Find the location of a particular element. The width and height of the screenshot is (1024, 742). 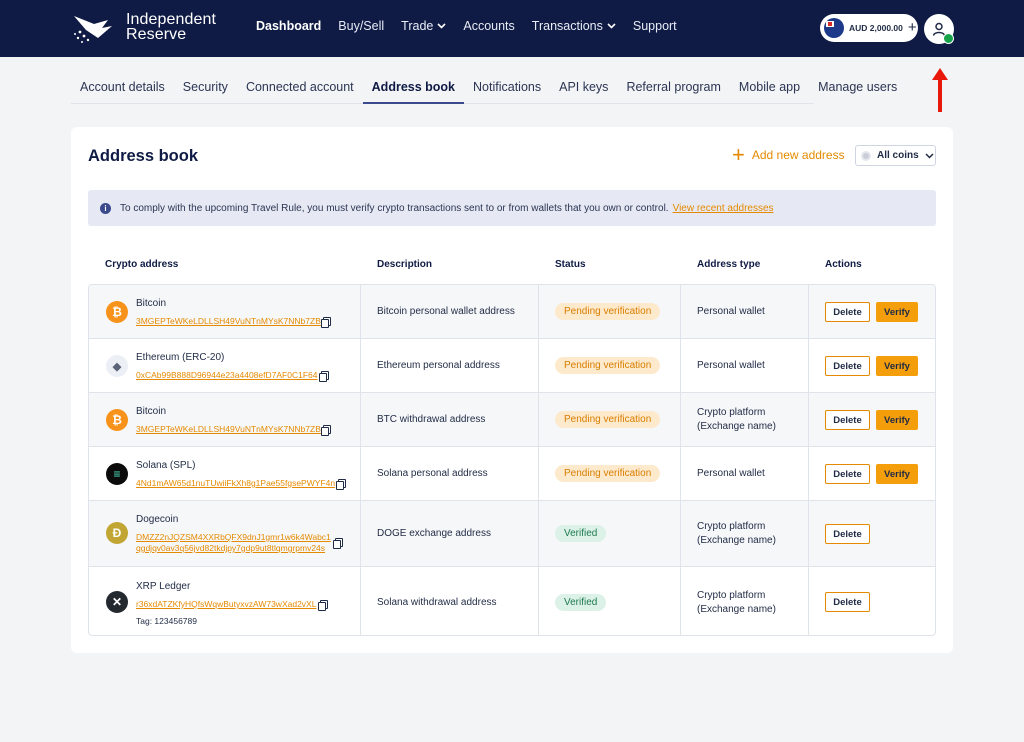

address-type-text: Crypto platform (Exchange name) is located at coordinates (736, 419).